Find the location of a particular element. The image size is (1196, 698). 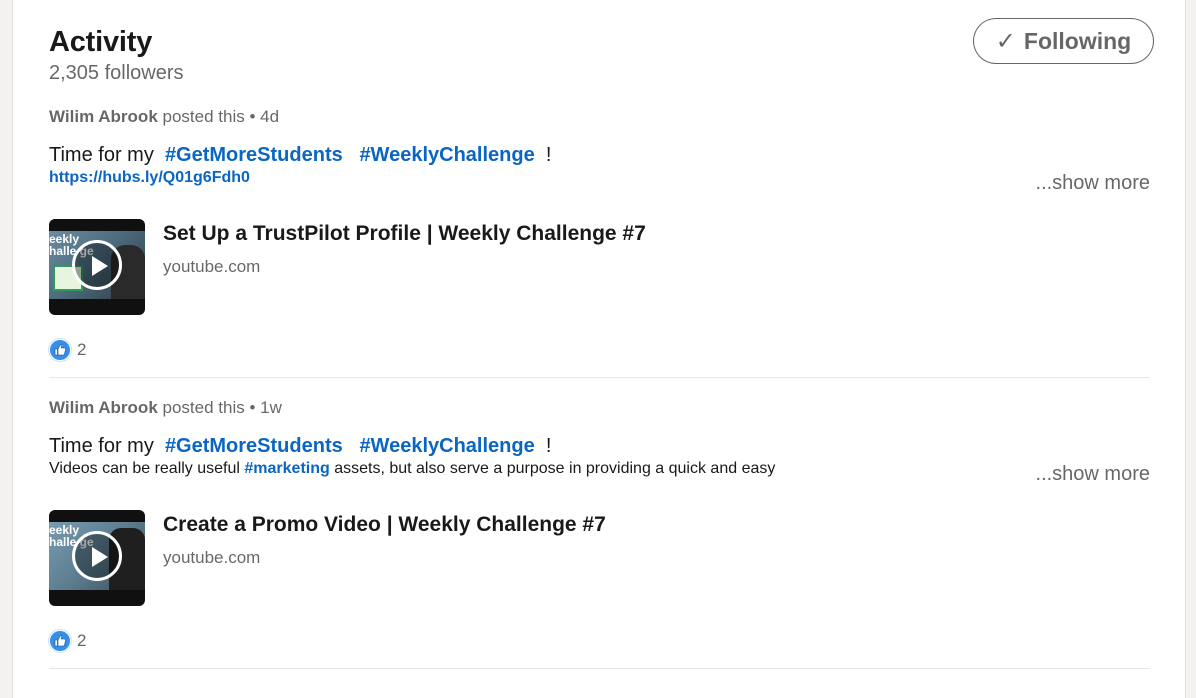

post-url-link: https://hubs.ly/Q01g6Fdh0 is located at coordinates (149, 177).